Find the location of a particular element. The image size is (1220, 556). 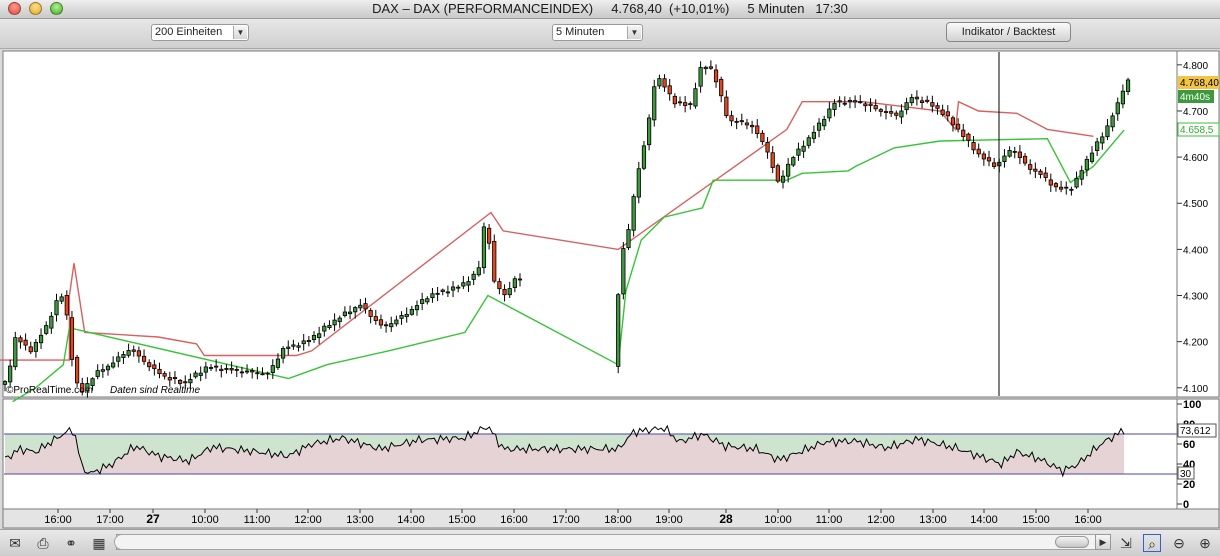

last-price-label: 4.768,40 is located at coordinates (1199, 83).